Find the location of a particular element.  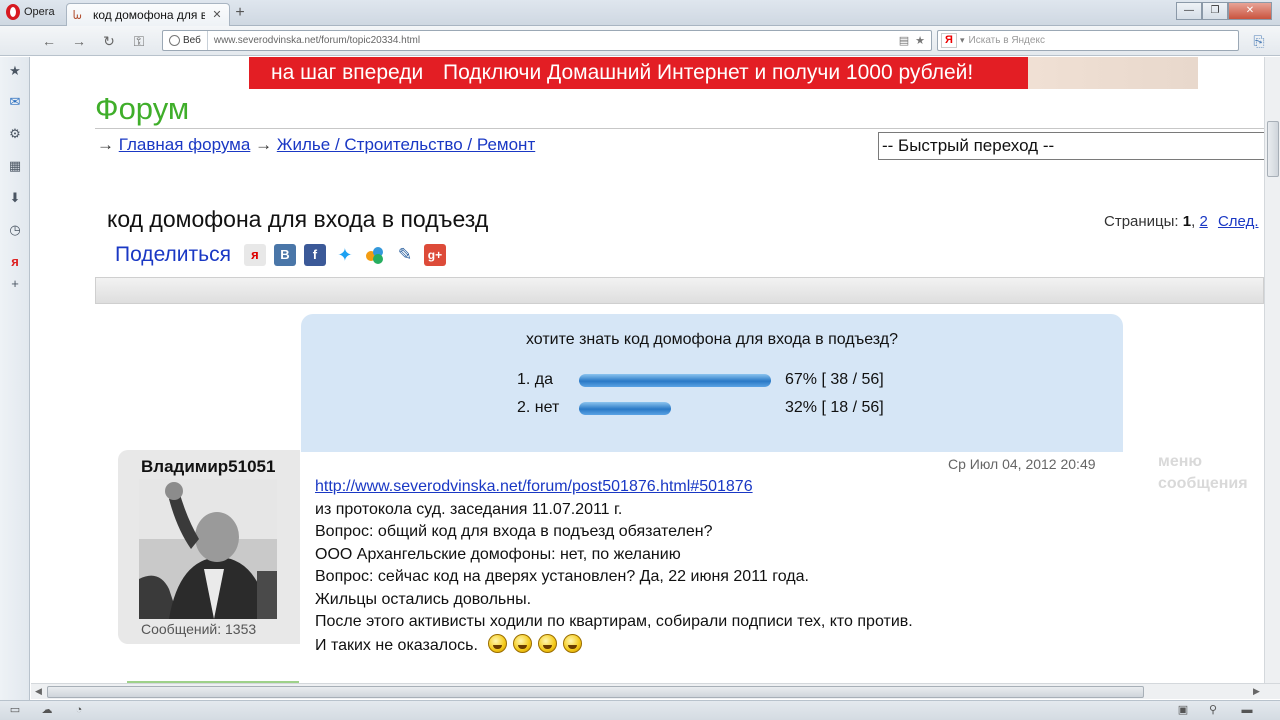

pagination: Страницы: 1, 2 След. is located at coordinates (1181, 221).